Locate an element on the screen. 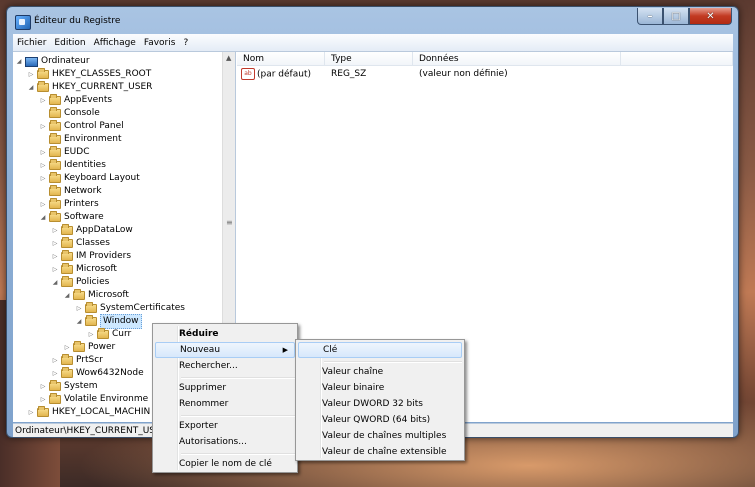  tree-node-label: Keyboard Layout is located at coordinates (102, 178).